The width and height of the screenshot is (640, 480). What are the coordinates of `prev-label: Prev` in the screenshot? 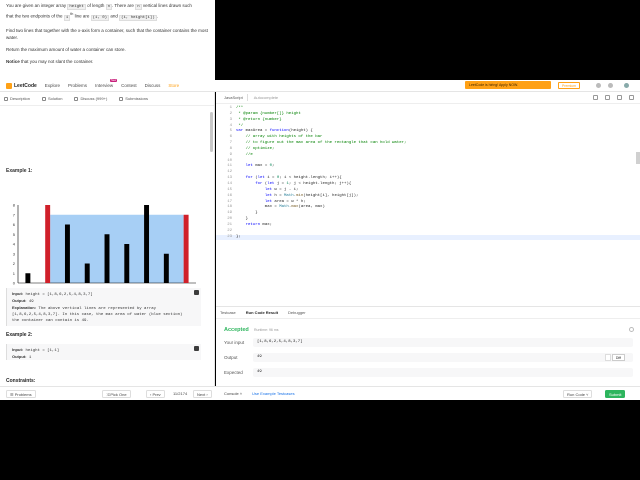 It's located at (156, 394).